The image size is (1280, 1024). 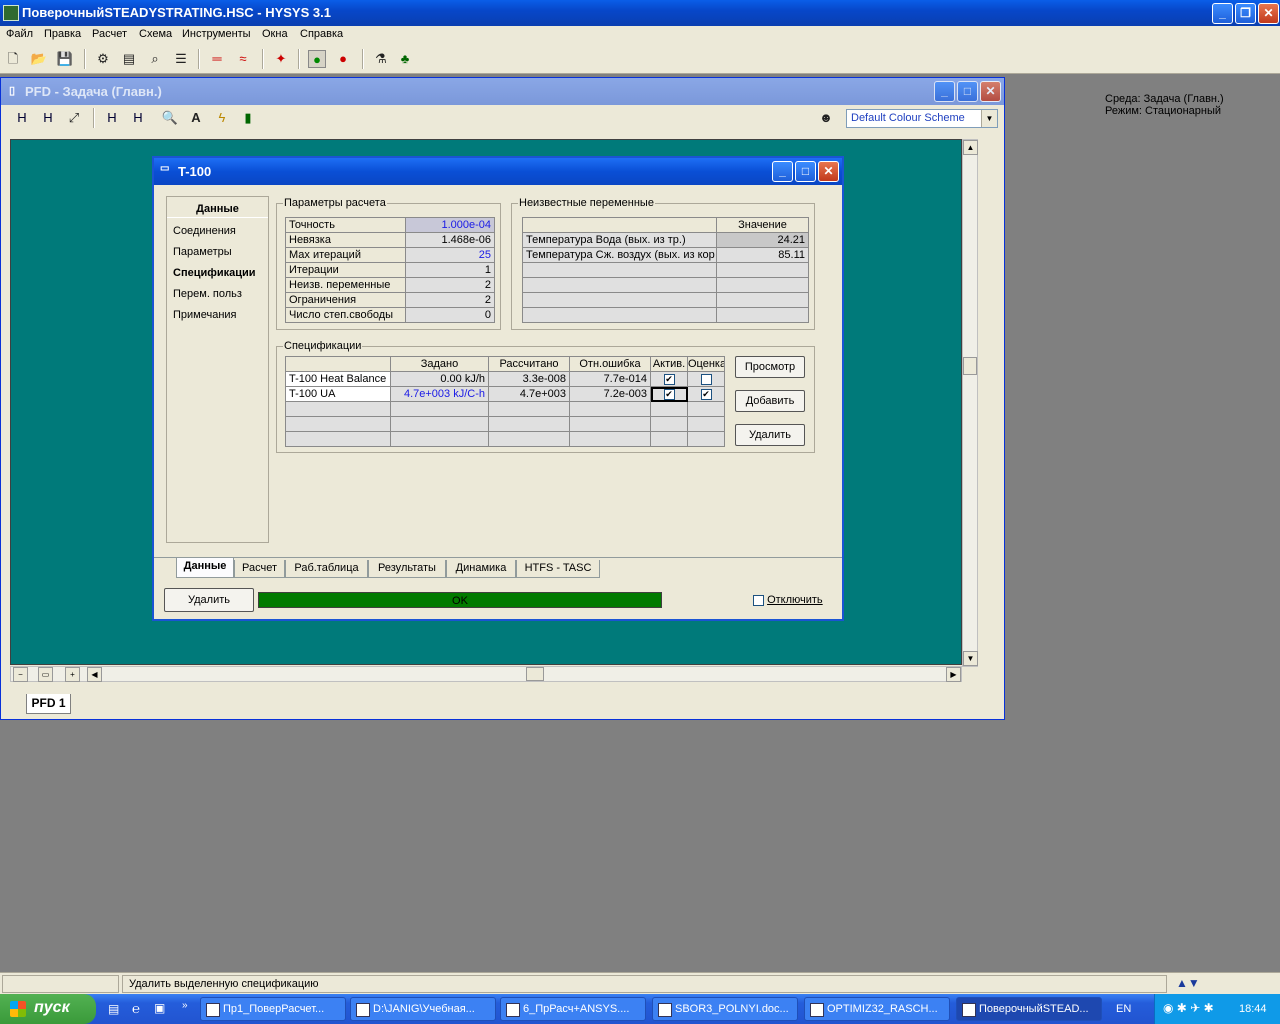 What do you see at coordinates (1222, 13) in the screenshot?
I see `minimize-button: _` at bounding box center [1222, 13].